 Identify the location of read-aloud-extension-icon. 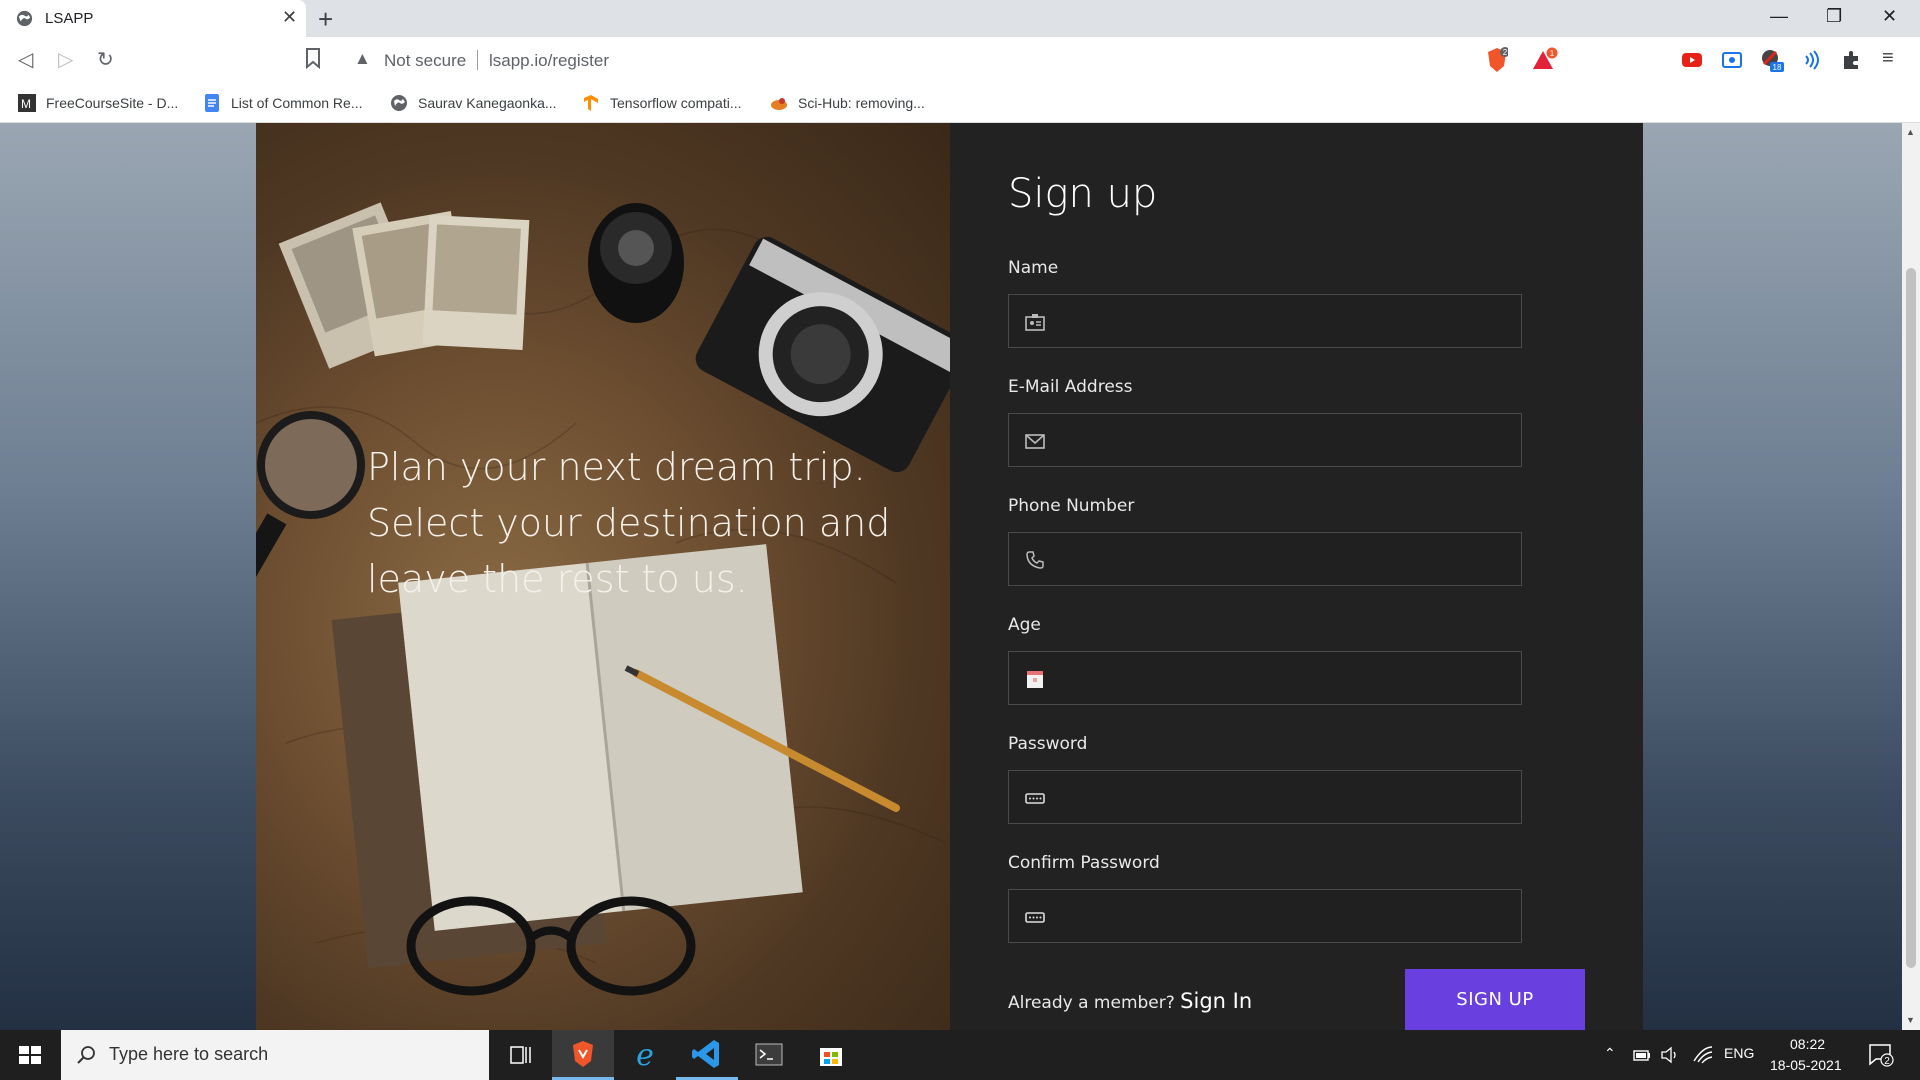
(1812, 60).